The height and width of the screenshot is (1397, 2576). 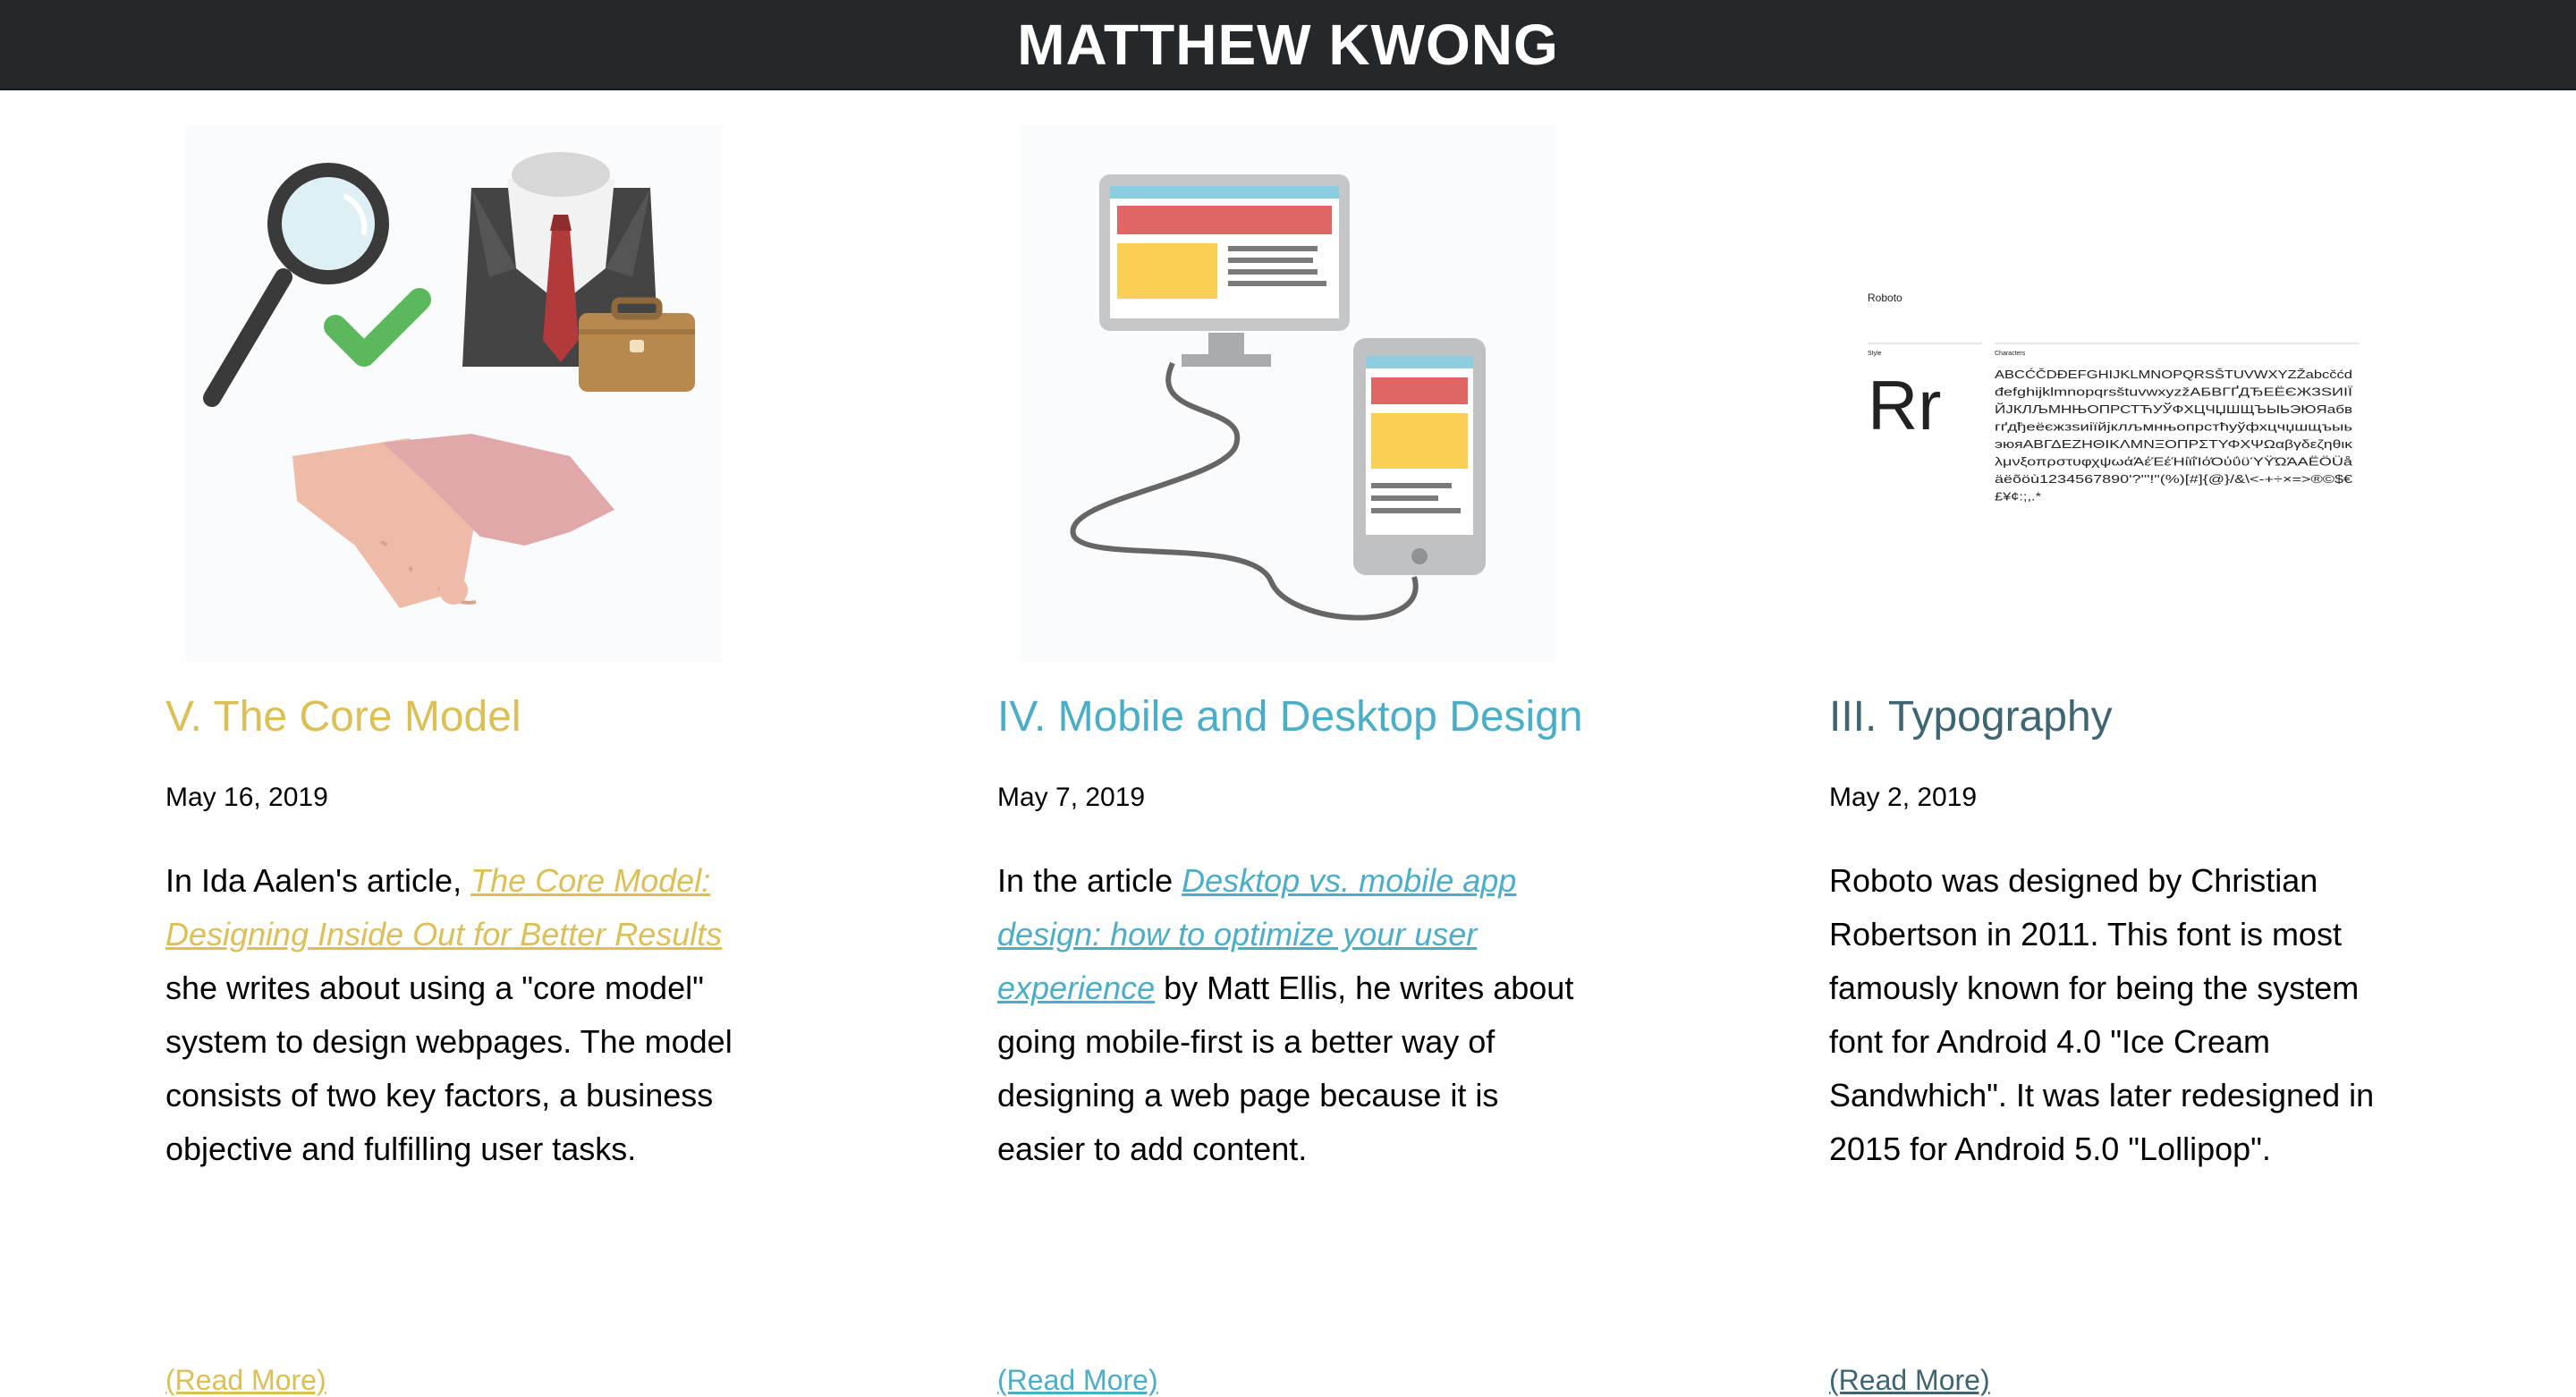 I want to click on business-illustration, so click(x=449, y=380).